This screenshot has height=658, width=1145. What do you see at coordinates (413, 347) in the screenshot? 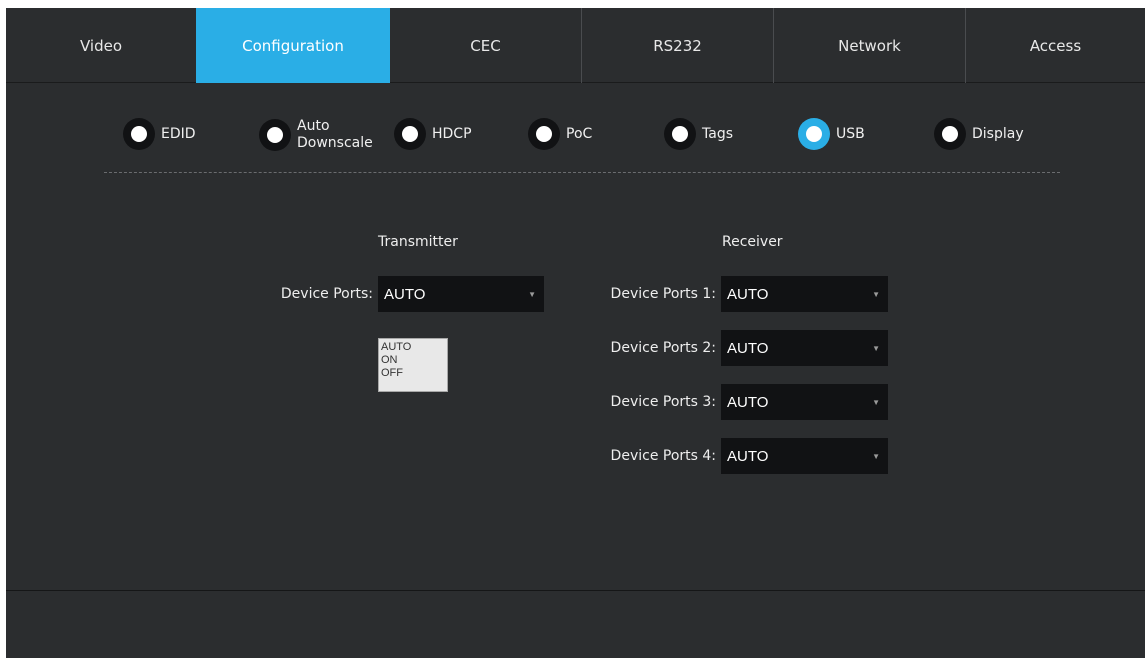
I see `dropdown-option-auto: AUTO` at bounding box center [413, 347].